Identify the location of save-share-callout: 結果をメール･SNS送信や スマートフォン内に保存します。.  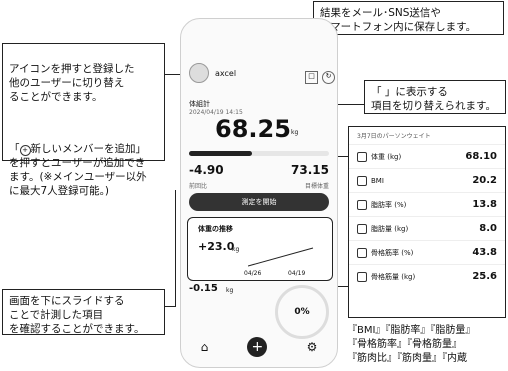
(408, 18).